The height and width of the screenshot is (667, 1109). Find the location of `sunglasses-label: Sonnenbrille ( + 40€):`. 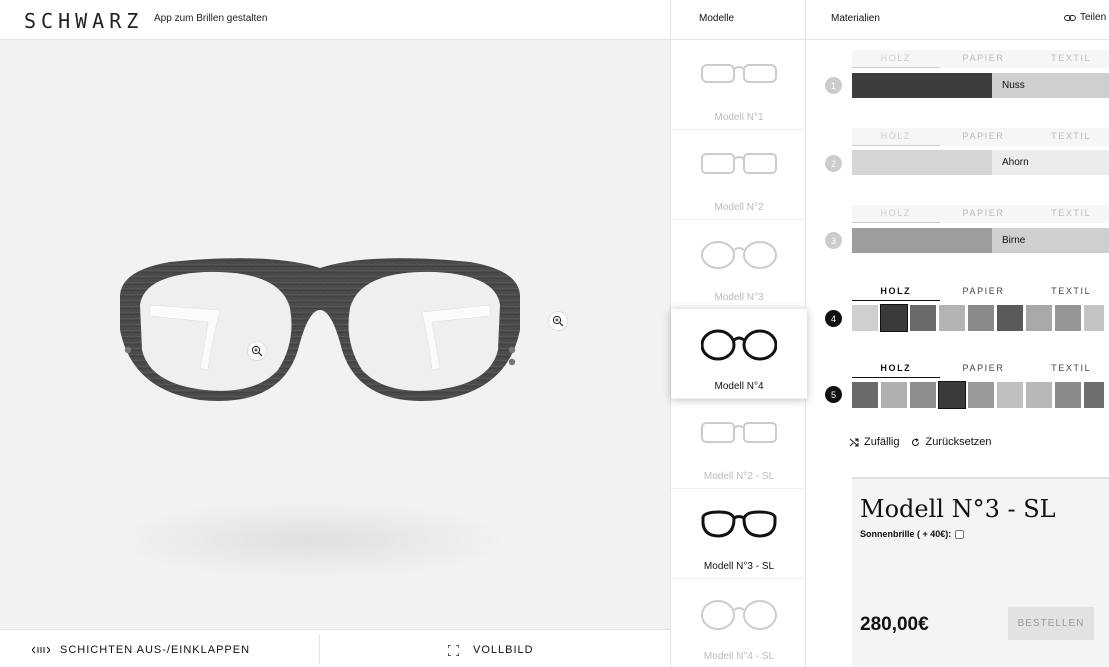

sunglasses-label: Sonnenbrille ( + 40€): is located at coordinates (906, 534).